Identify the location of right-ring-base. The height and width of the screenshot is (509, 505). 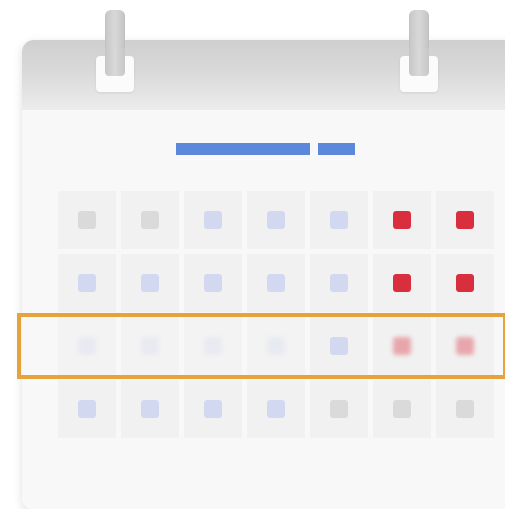
(419, 70).